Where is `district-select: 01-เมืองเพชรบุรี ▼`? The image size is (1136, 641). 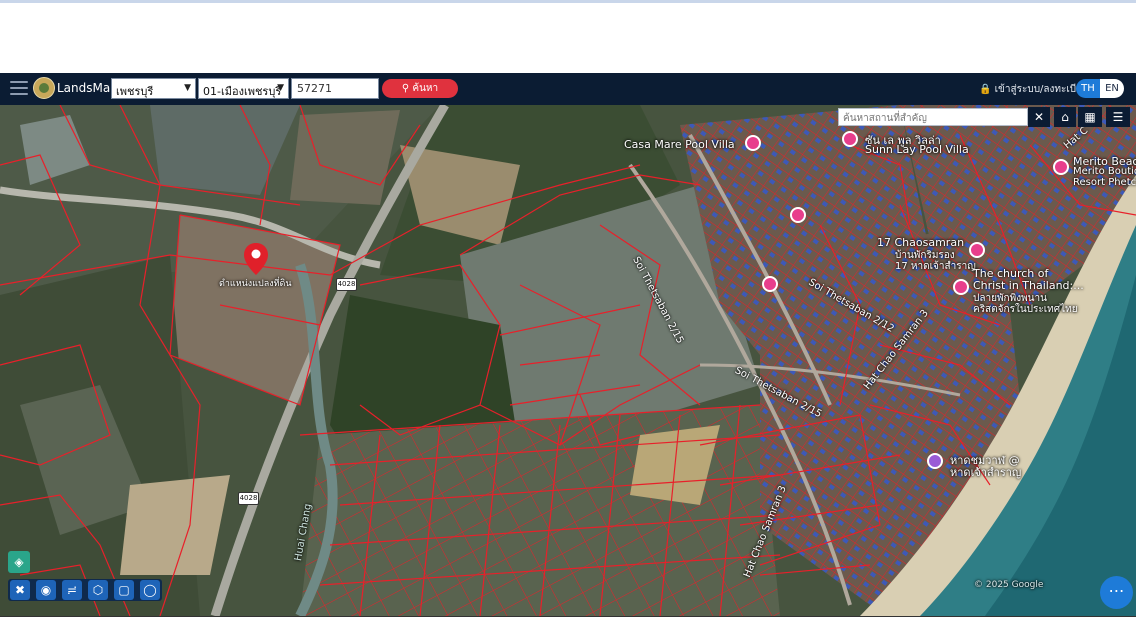 district-select: 01-เมืองเพชรบุรี ▼ is located at coordinates (243, 88).